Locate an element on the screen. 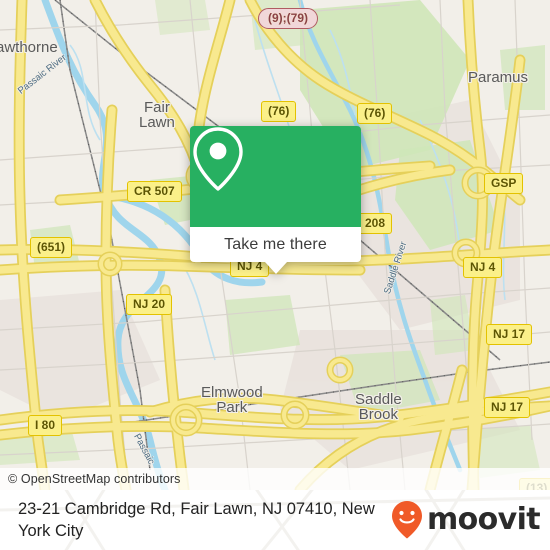 The width and height of the screenshot is (550, 550). take-me-there-callout: Take me there is located at coordinates (275, 200).